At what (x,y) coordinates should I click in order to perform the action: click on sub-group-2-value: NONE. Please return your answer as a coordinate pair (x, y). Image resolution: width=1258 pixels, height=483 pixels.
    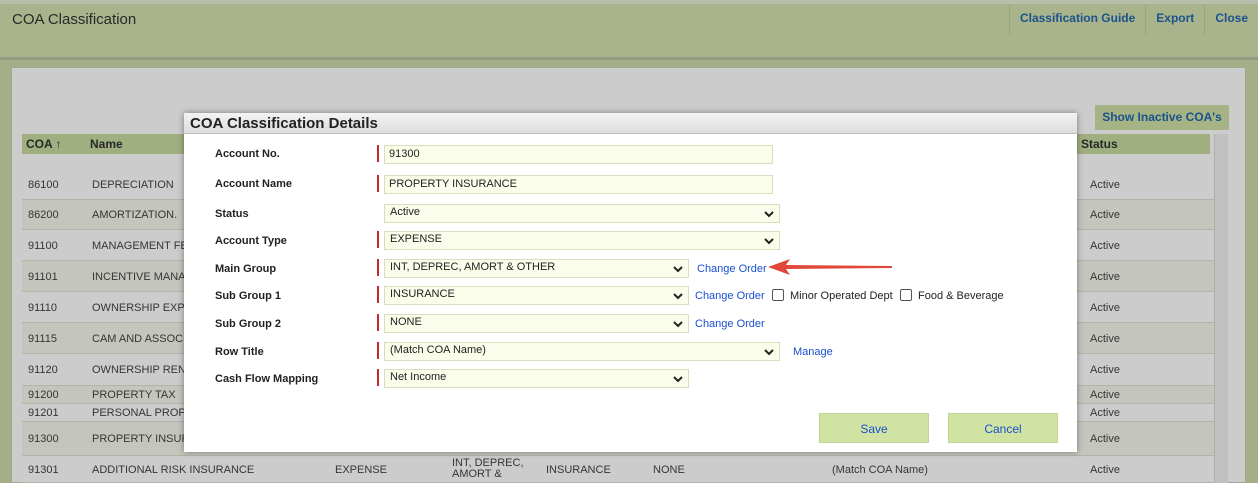
    Looking at the image, I should click on (406, 322).